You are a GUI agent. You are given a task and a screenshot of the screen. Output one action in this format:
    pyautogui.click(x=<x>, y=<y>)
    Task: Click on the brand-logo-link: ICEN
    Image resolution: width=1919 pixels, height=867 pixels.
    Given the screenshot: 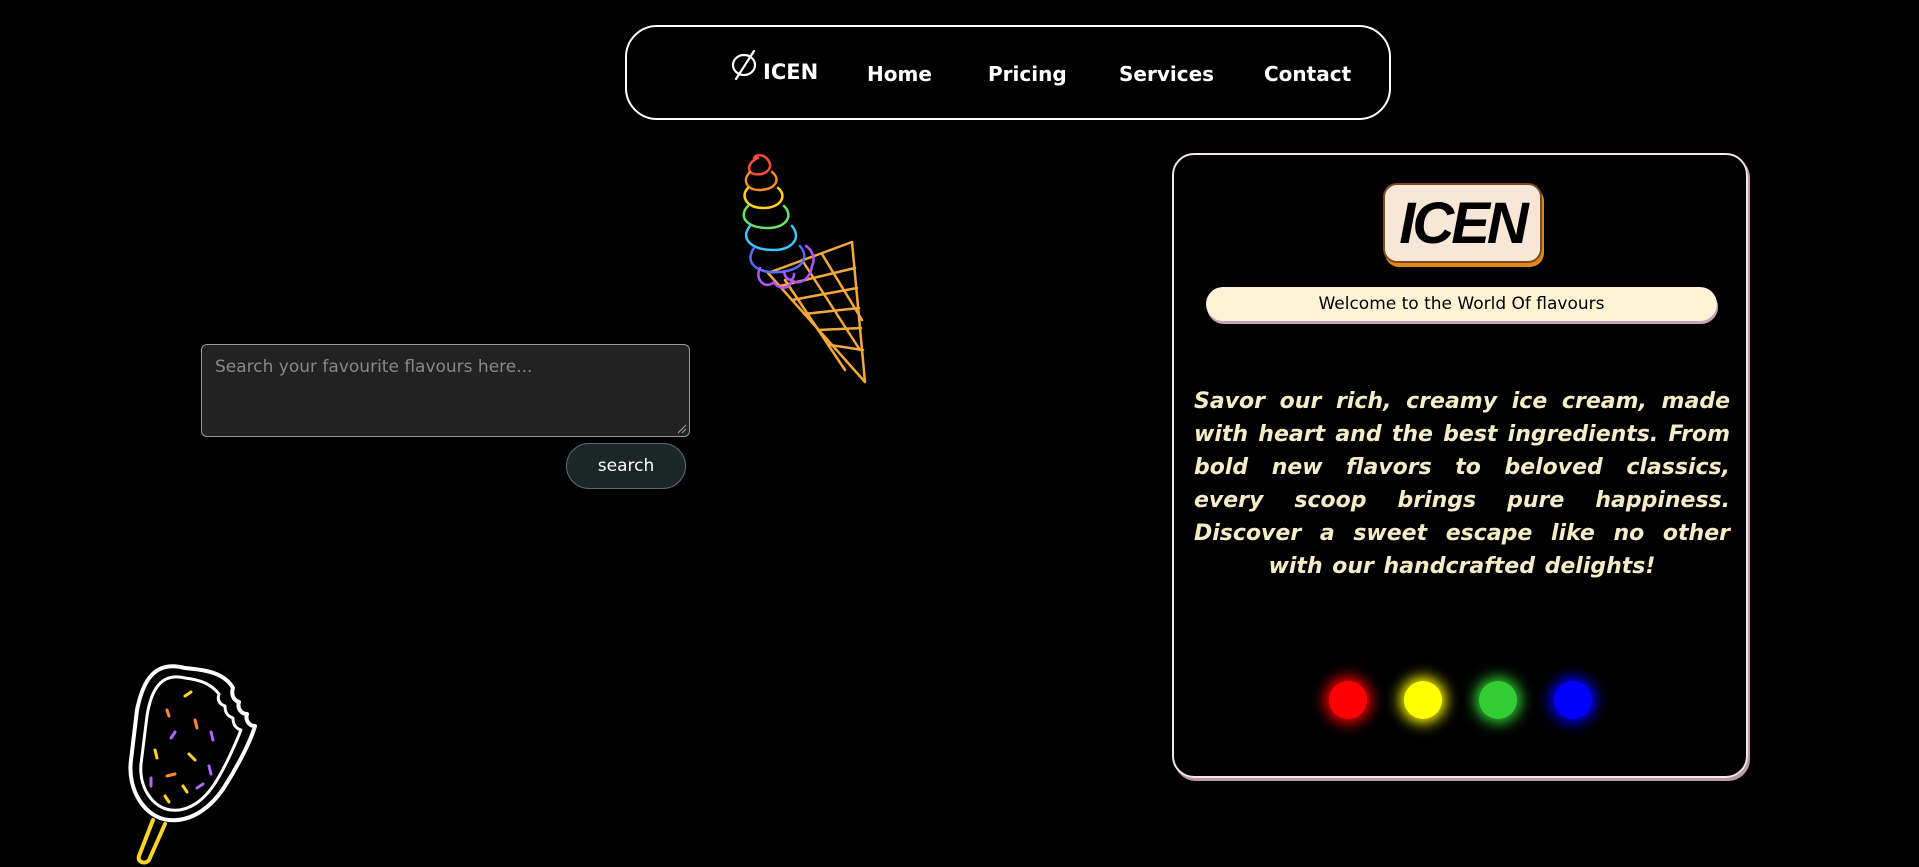 What is the action you would take?
    pyautogui.click(x=774, y=67)
    